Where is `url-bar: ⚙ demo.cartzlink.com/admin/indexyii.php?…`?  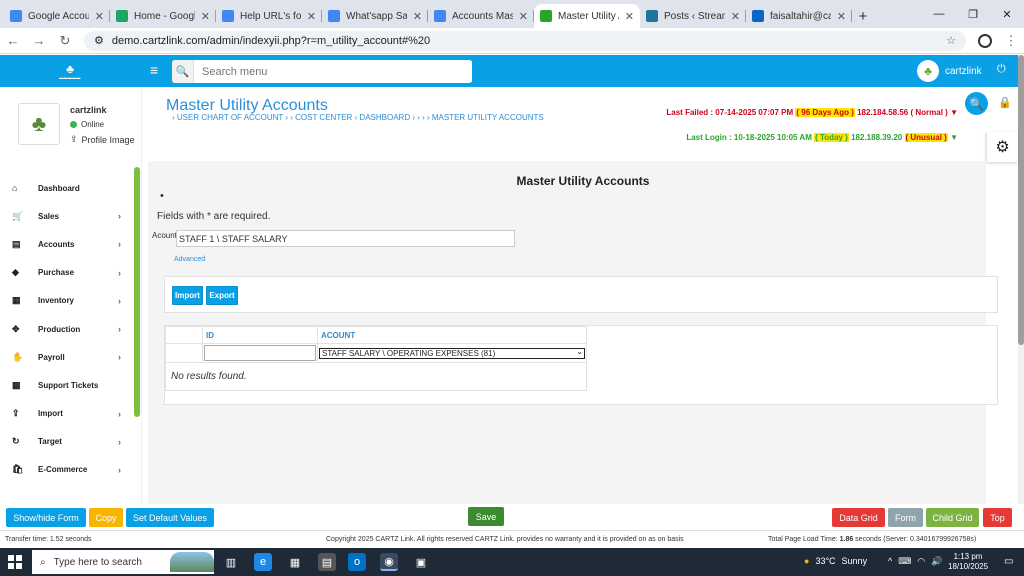 url-bar: ⚙ demo.cartzlink.com/admin/indexyii.php?… is located at coordinates (525, 40).